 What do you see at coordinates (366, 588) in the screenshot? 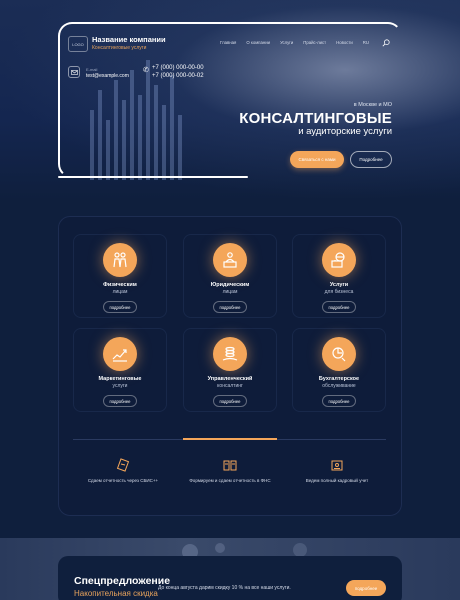
I see `offer-details-button: подробнее` at bounding box center [366, 588].